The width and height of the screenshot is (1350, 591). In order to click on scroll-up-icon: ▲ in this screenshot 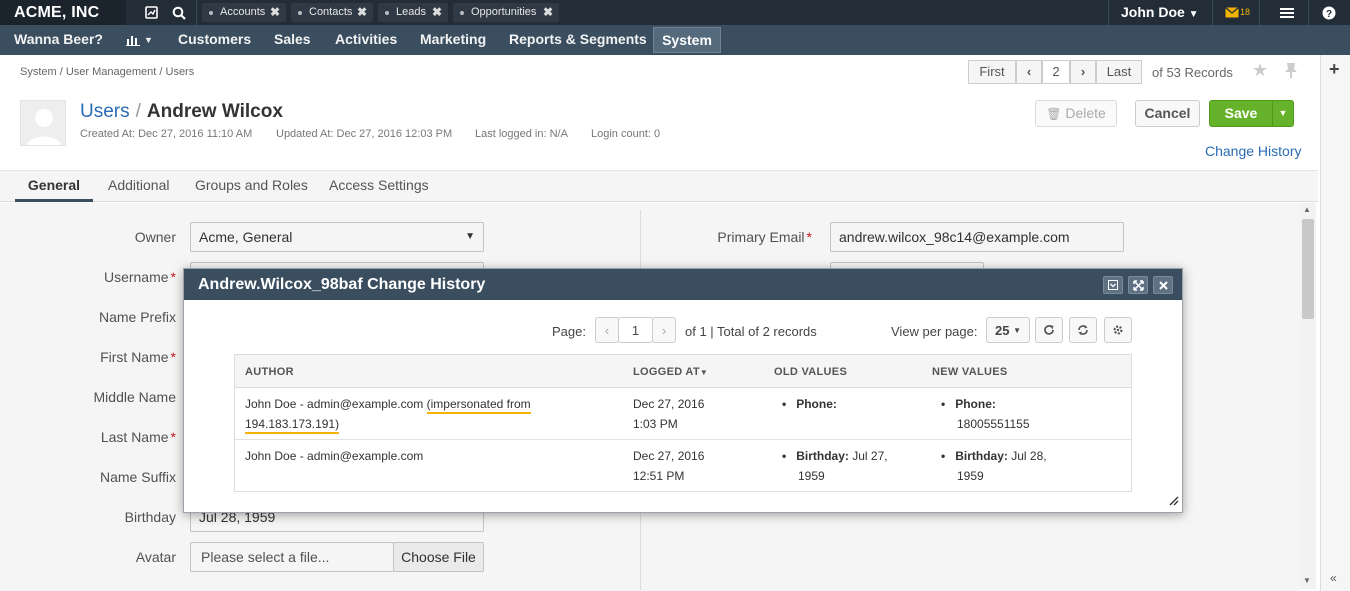, I will do `click(1307, 209)`.